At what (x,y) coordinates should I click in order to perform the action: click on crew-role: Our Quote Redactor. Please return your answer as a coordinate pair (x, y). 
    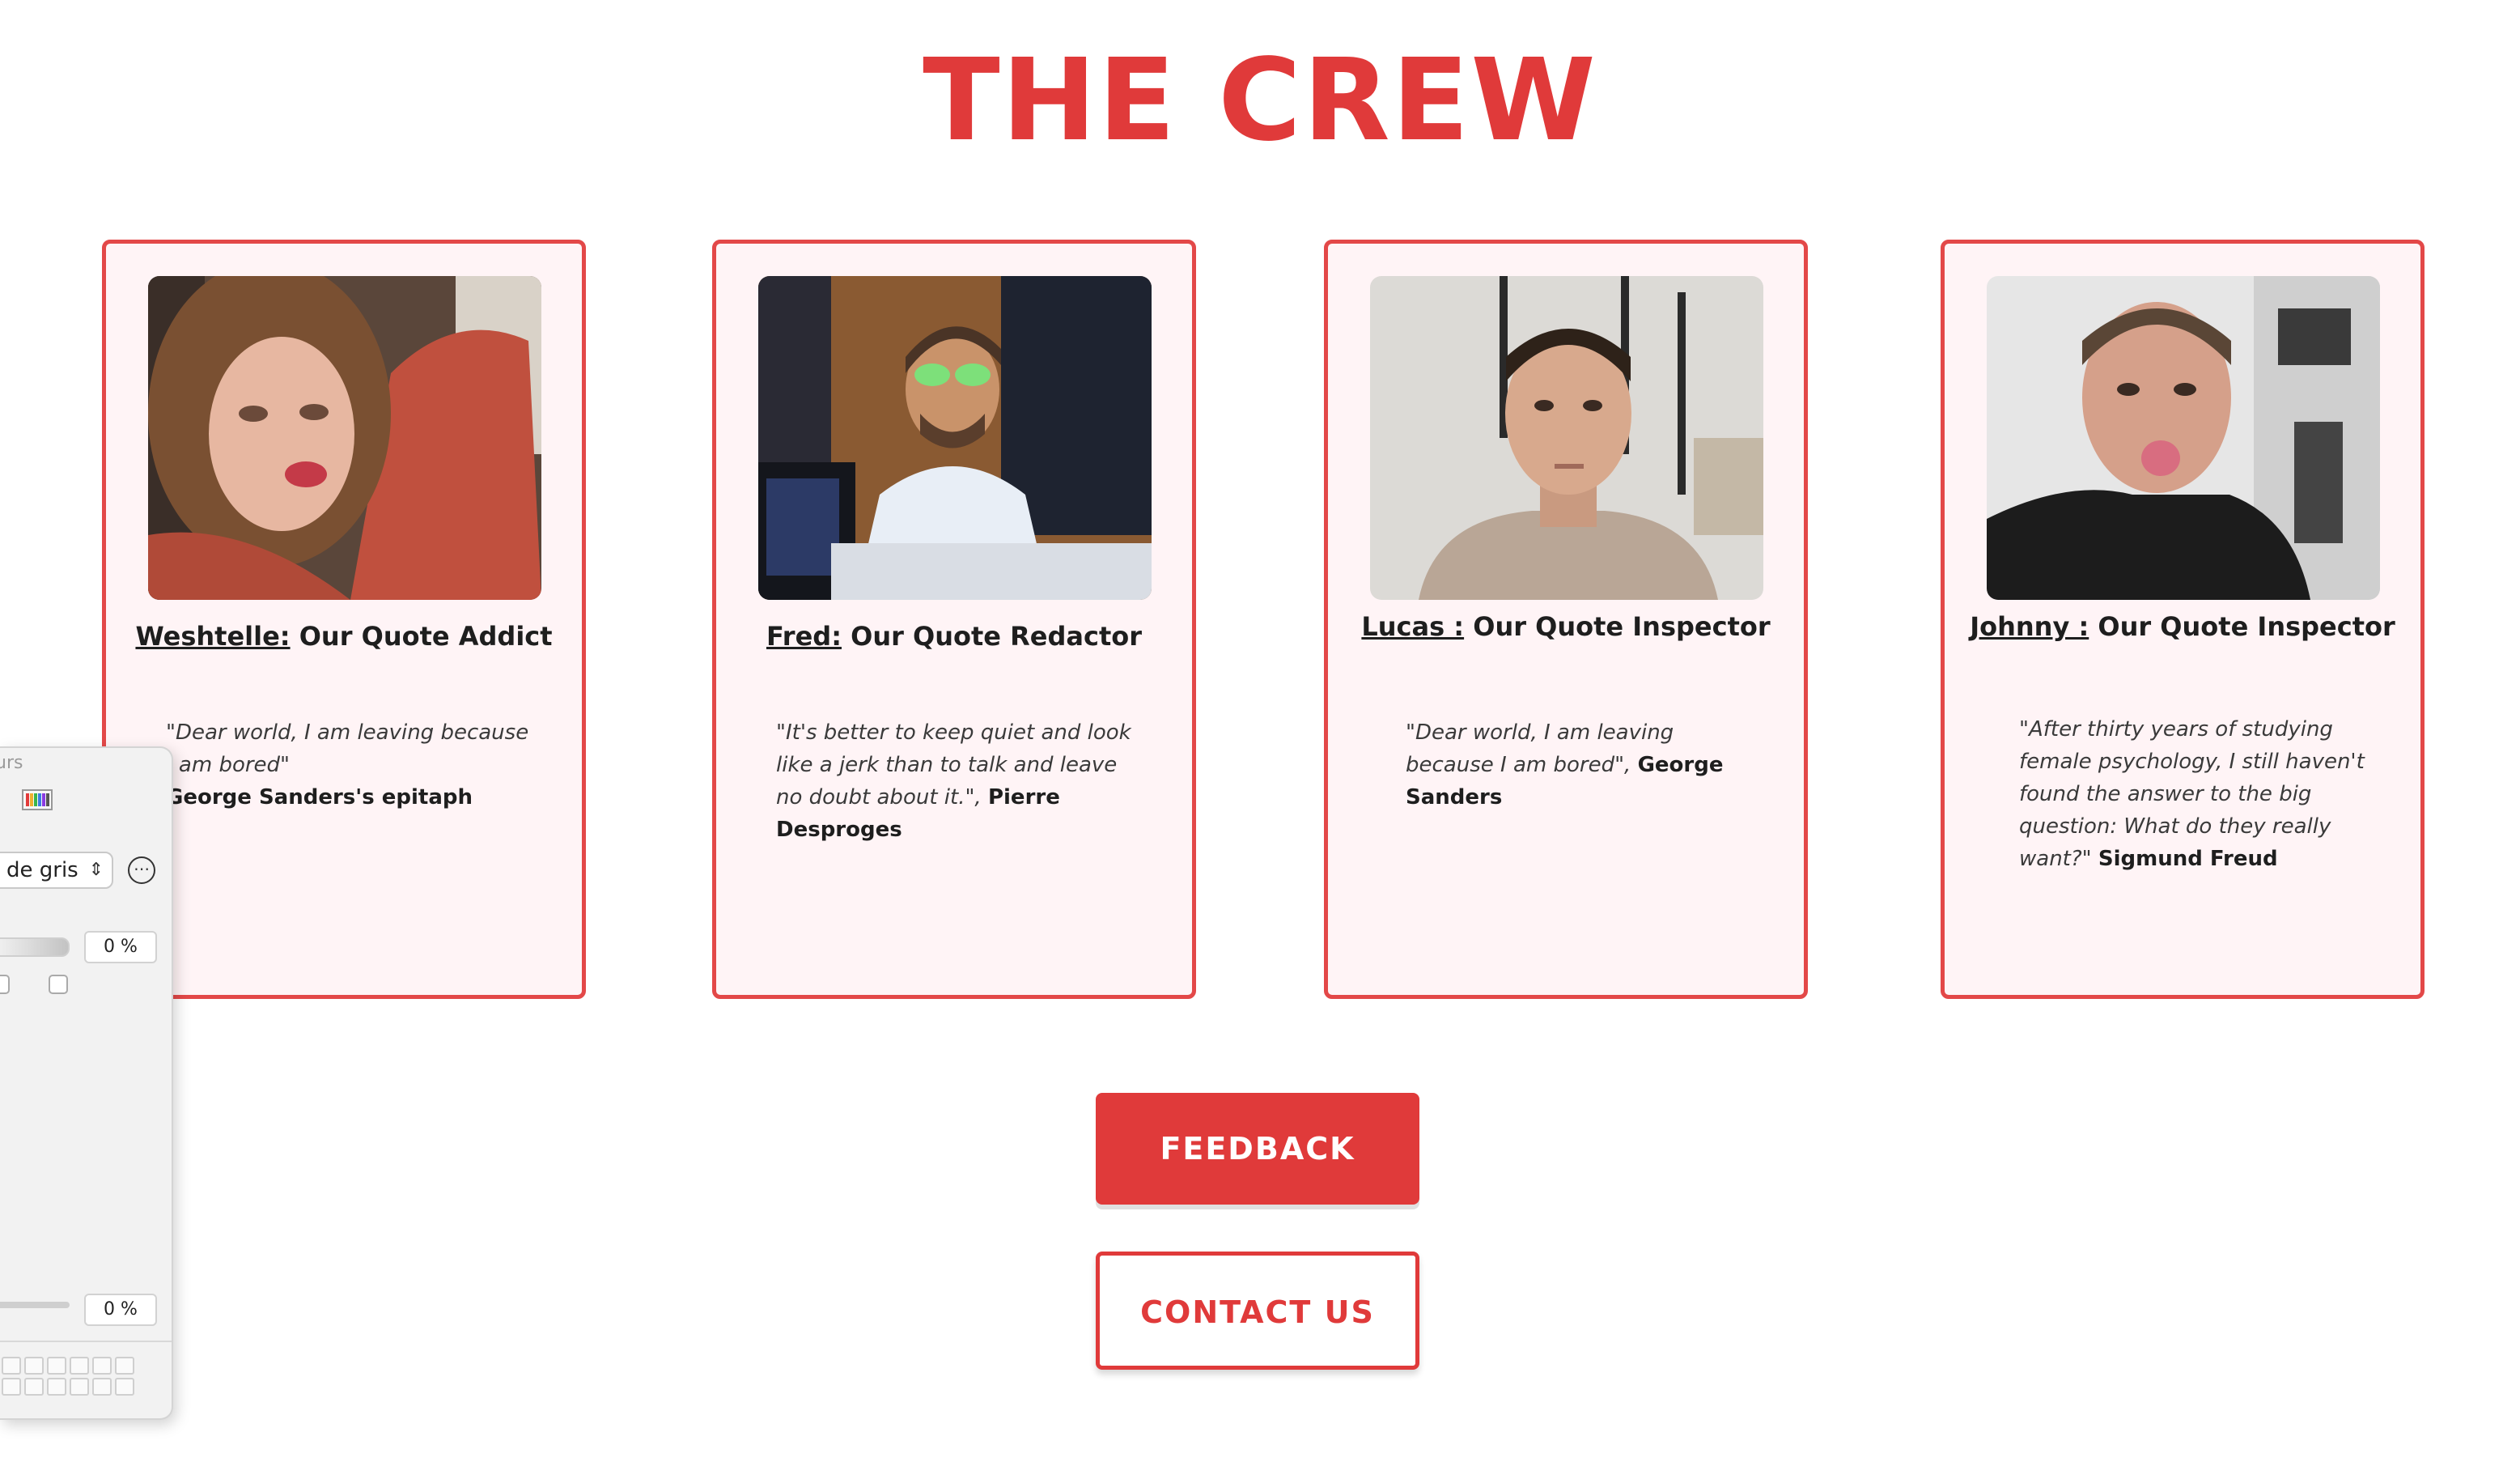
    Looking at the image, I should click on (992, 636).